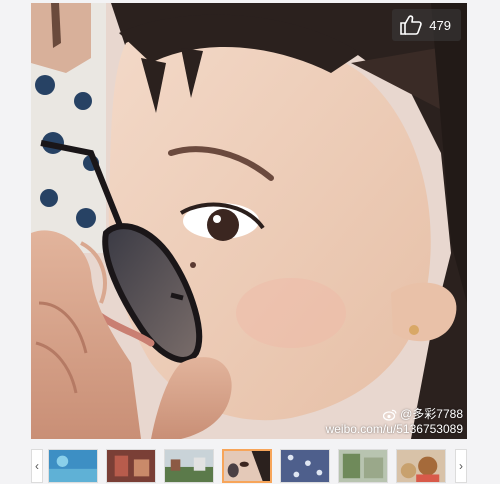 Image resolution: width=500 pixels, height=484 pixels. I want to click on weibo-icon, so click(390, 415).